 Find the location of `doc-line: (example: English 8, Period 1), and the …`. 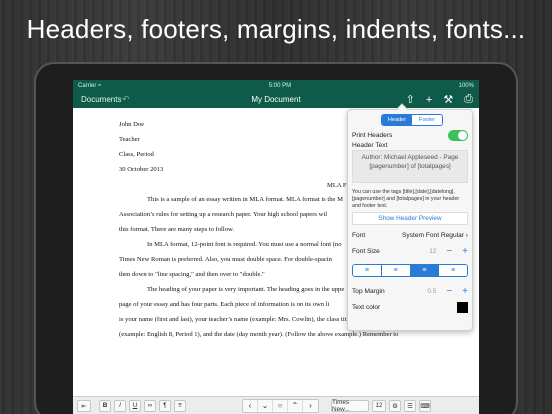

doc-line: (example: English 8, Period 1), and the … is located at coordinates (259, 334).